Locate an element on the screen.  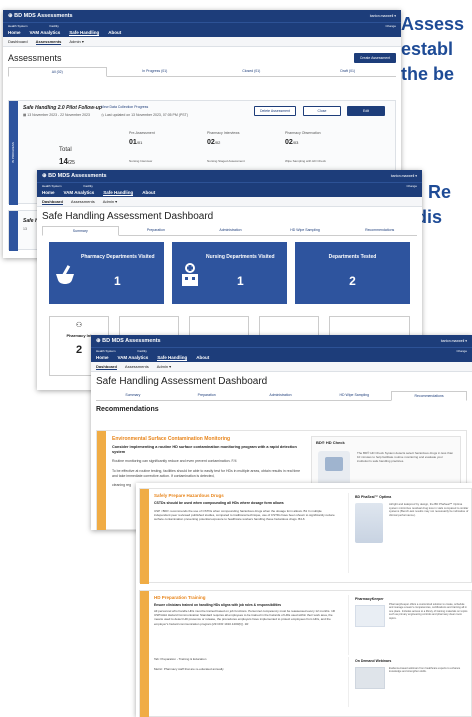
dates-text: 13 November 2023 - 22 November 2023 is located at coordinates (58, 115).